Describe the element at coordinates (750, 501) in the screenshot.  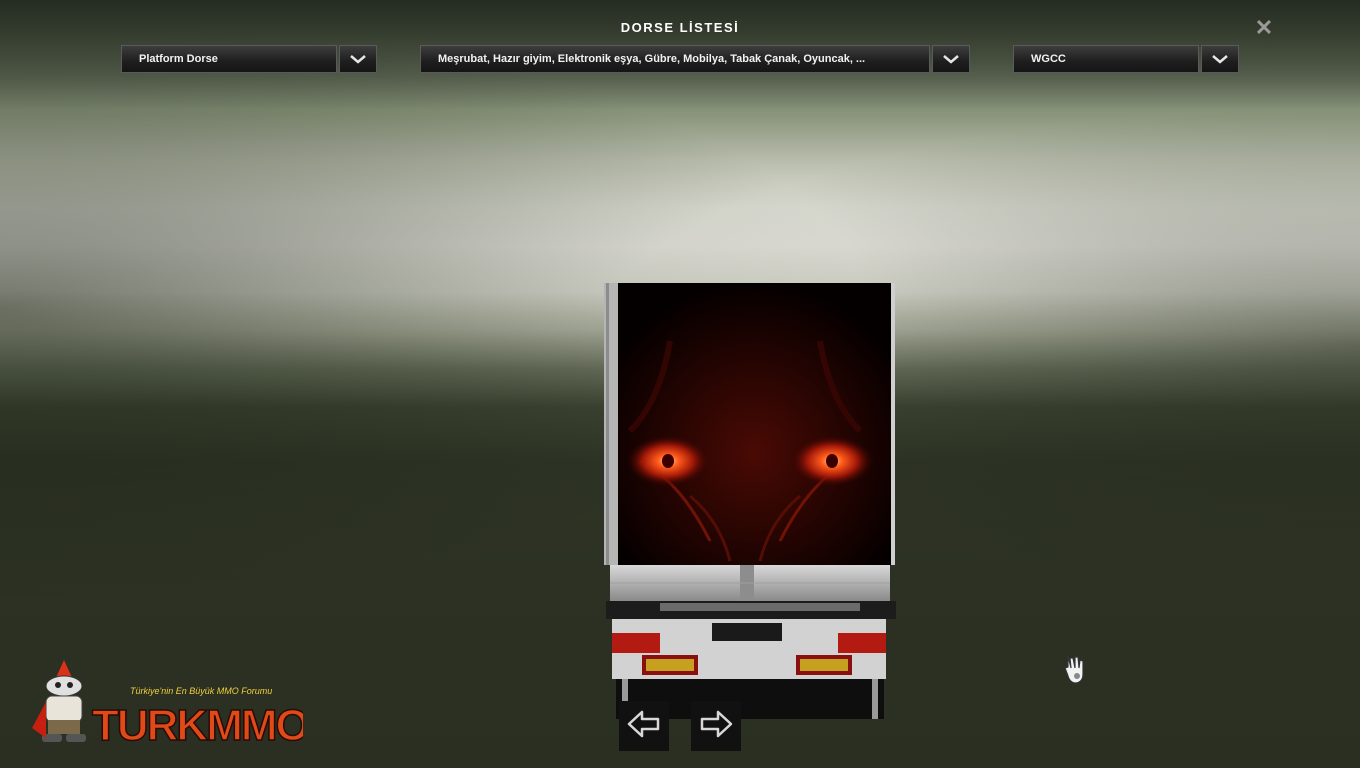
I see `trailer-preview` at that location.